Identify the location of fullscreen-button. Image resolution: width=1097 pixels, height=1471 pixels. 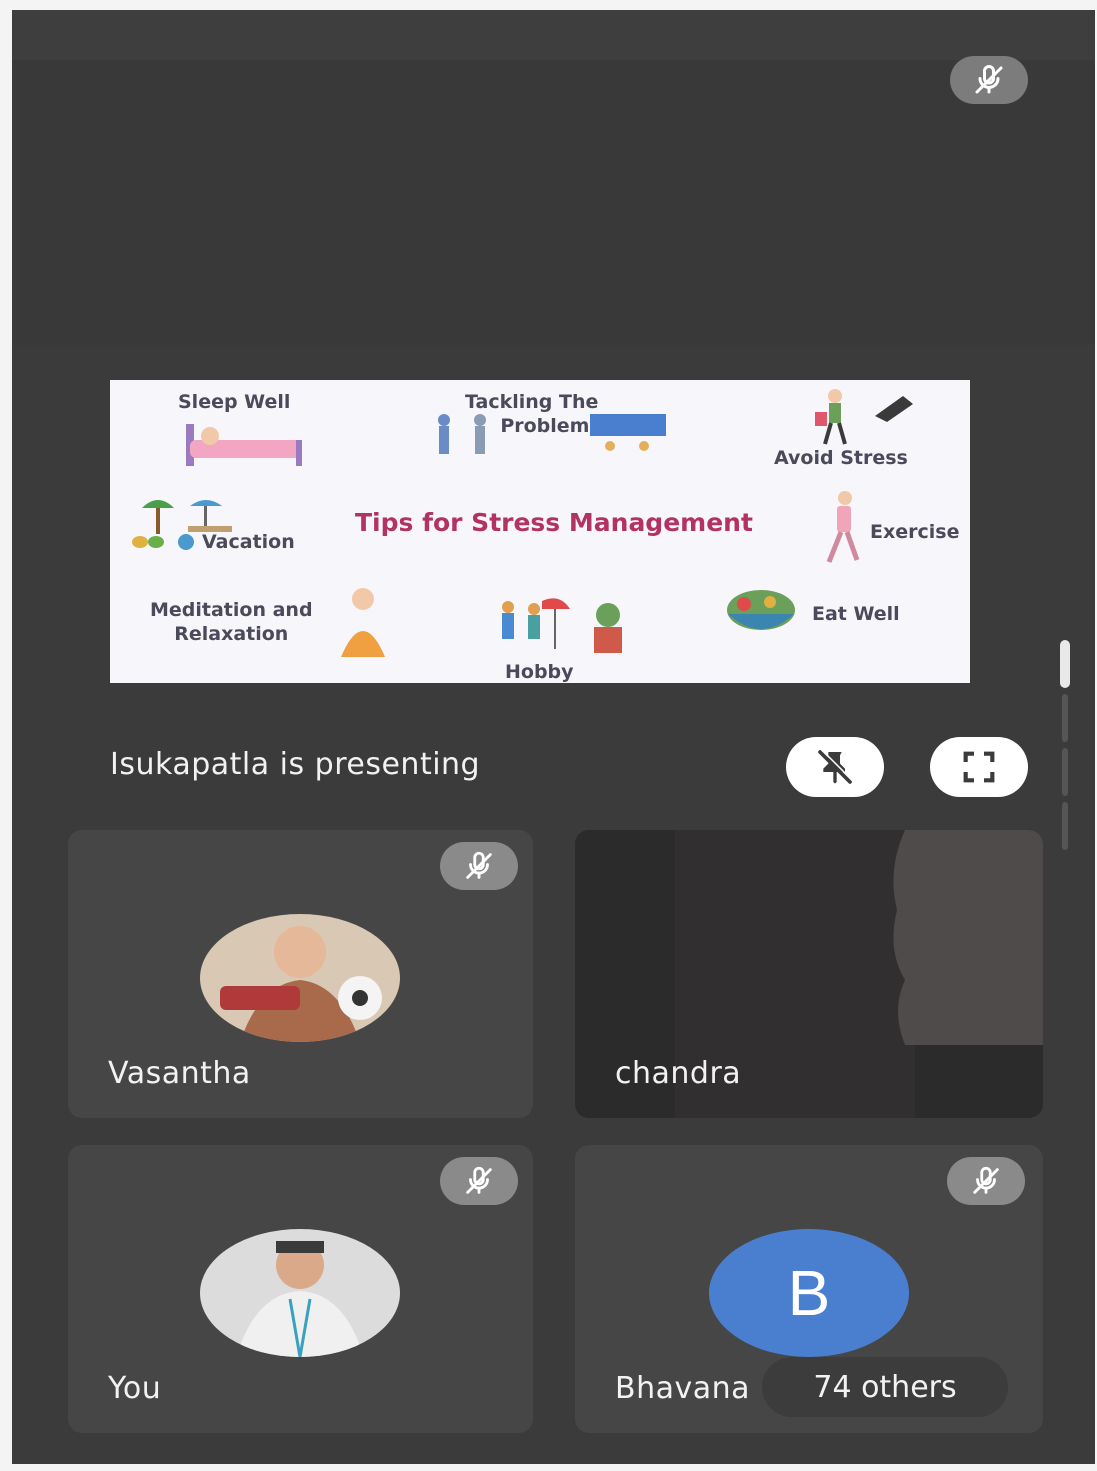
(979, 767).